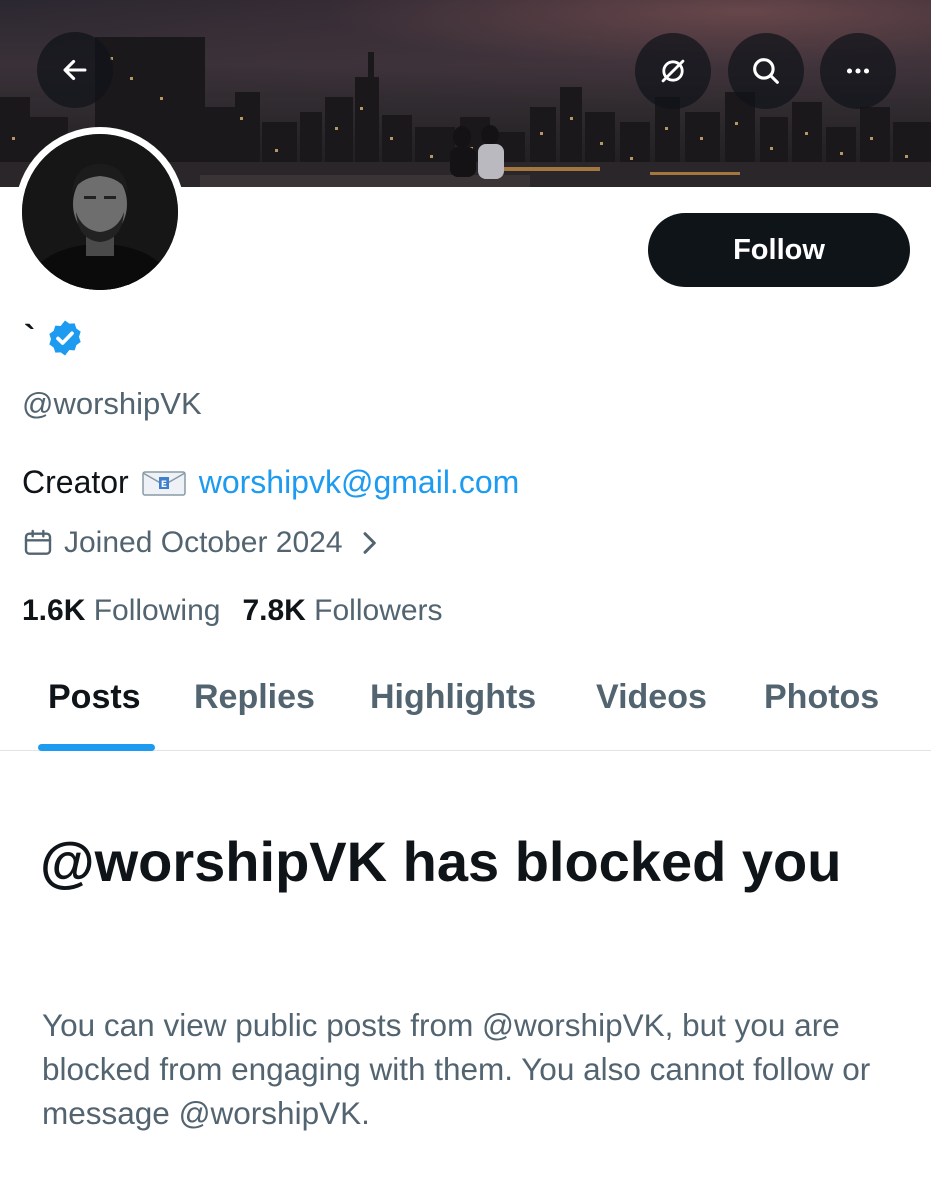  Describe the element at coordinates (38, 542) in the screenshot. I see `calendar-icon` at that location.